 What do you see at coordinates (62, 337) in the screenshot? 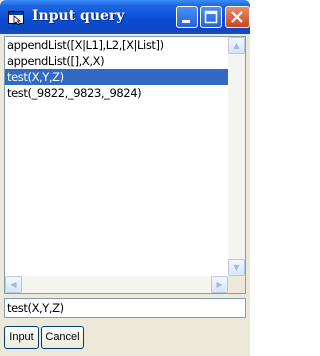
I see `cancel-button: Cancel` at bounding box center [62, 337].